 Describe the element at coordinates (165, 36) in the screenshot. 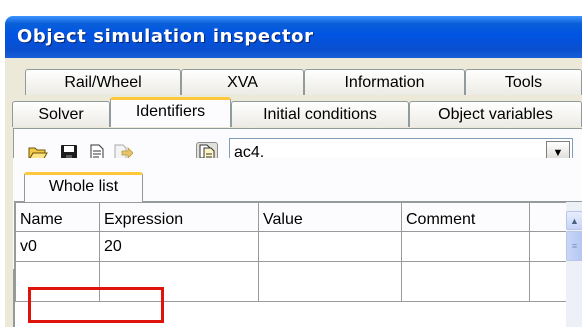

I see `window-title: Object simulation inspector` at that location.